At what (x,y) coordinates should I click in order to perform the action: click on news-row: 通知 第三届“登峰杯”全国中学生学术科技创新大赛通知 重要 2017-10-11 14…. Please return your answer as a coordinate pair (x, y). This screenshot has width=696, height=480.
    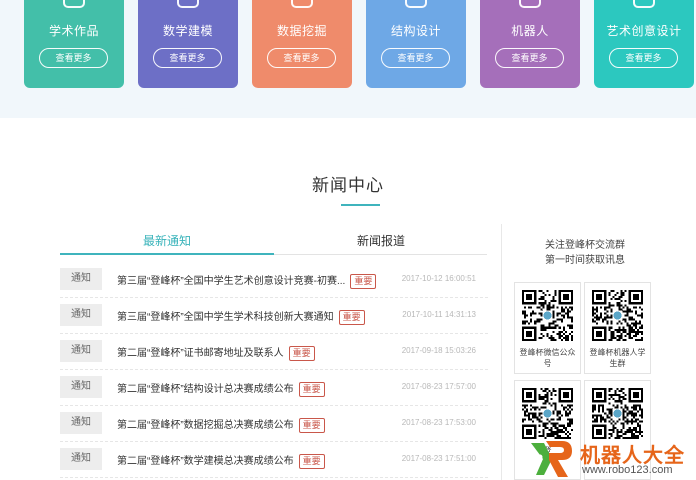
    Looking at the image, I should click on (274, 319).